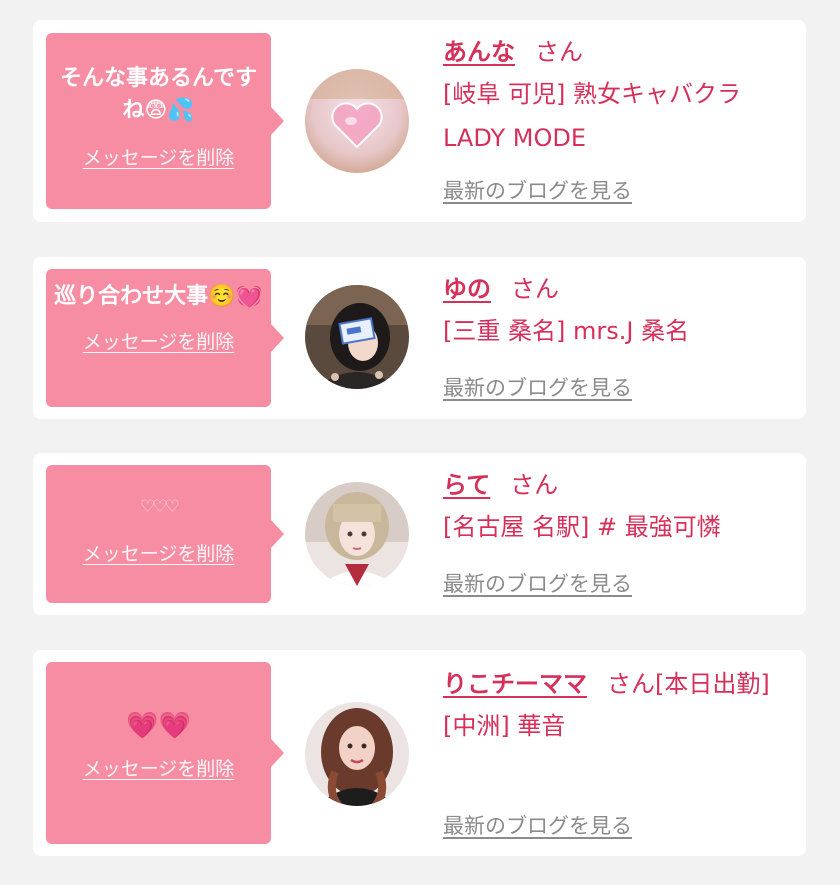 This screenshot has width=840, height=885. I want to click on sender-info: らて さん [名古屋 名駅] # 最強可憐 最新のブログを見る, so click(614, 530).